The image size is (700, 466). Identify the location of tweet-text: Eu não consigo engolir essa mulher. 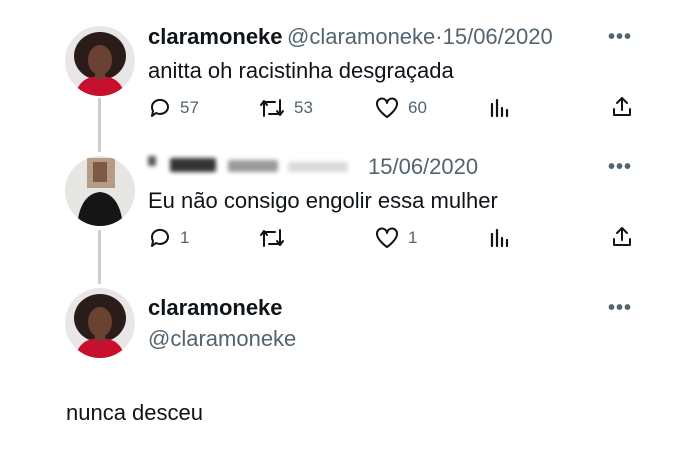
(323, 200).